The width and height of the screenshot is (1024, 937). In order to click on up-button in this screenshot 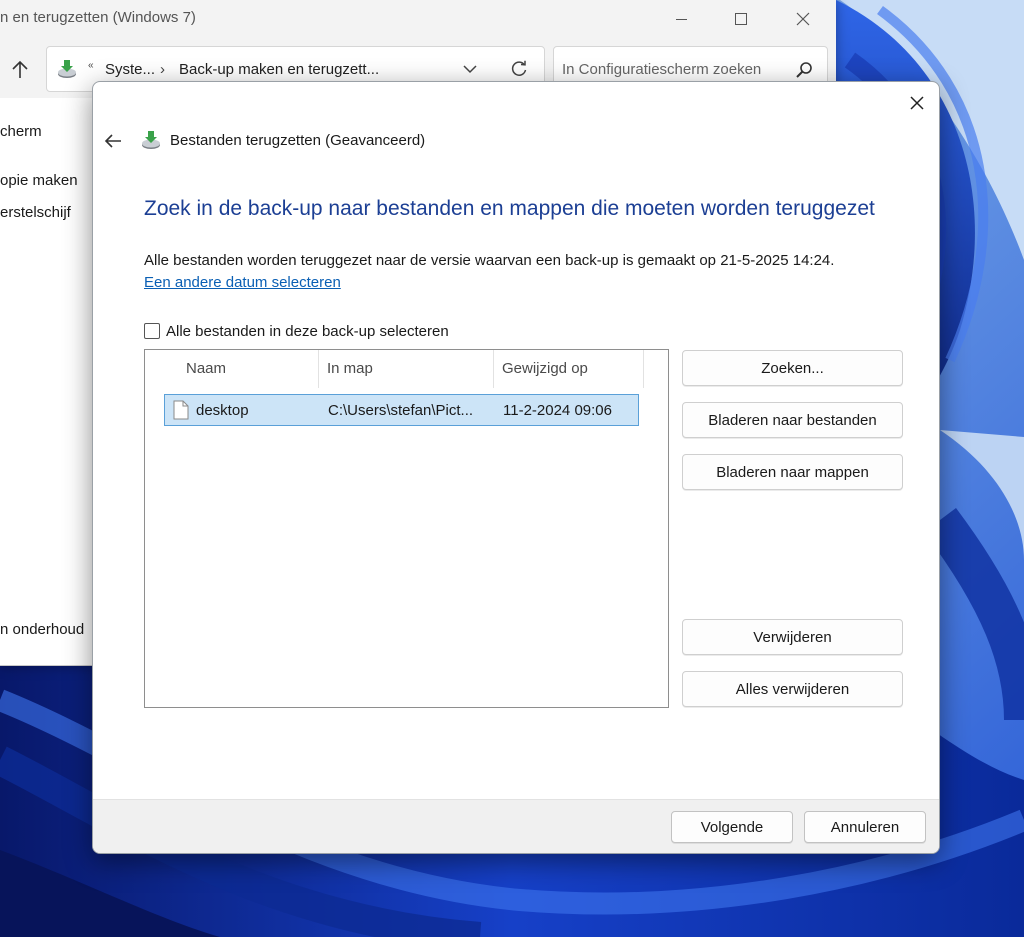, I will do `click(20, 70)`.